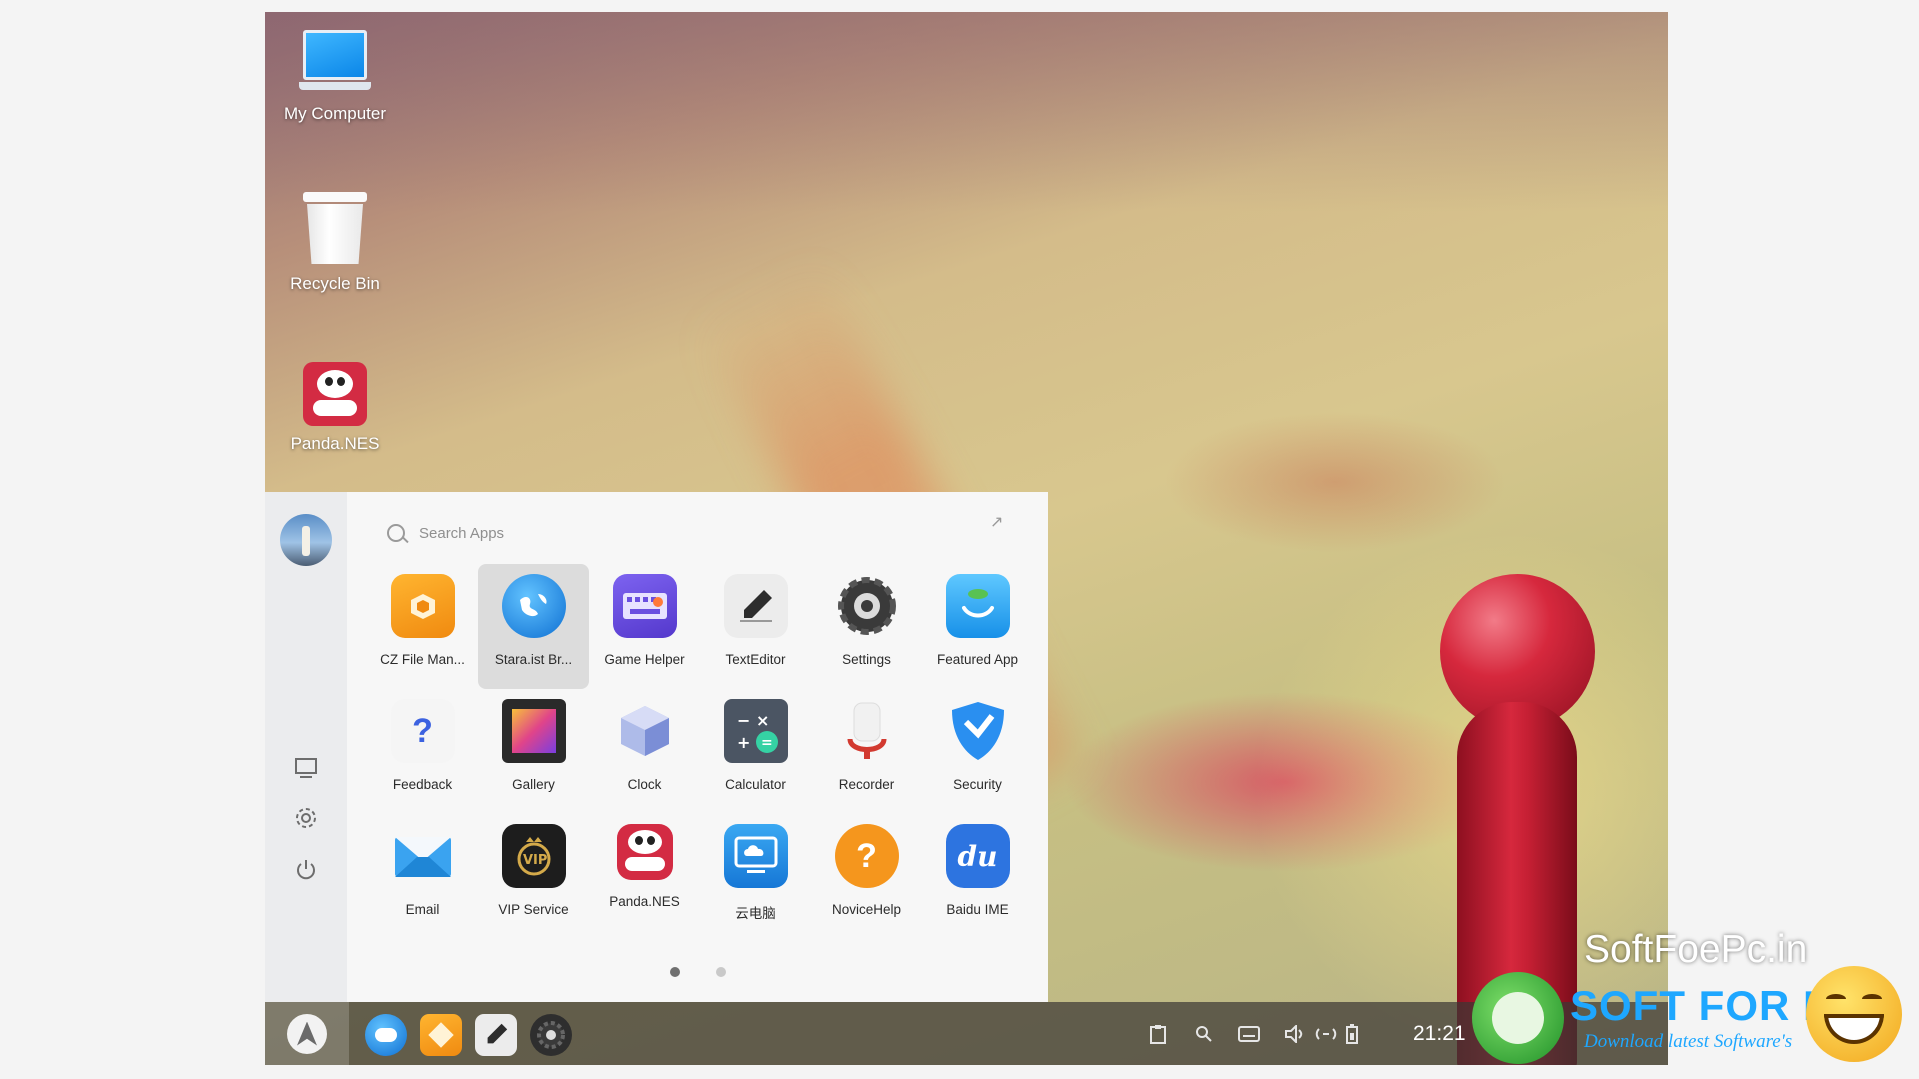  What do you see at coordinates (533, 731) in the screenshot?
I see `picture-icon` at bounding box center [533, 731].